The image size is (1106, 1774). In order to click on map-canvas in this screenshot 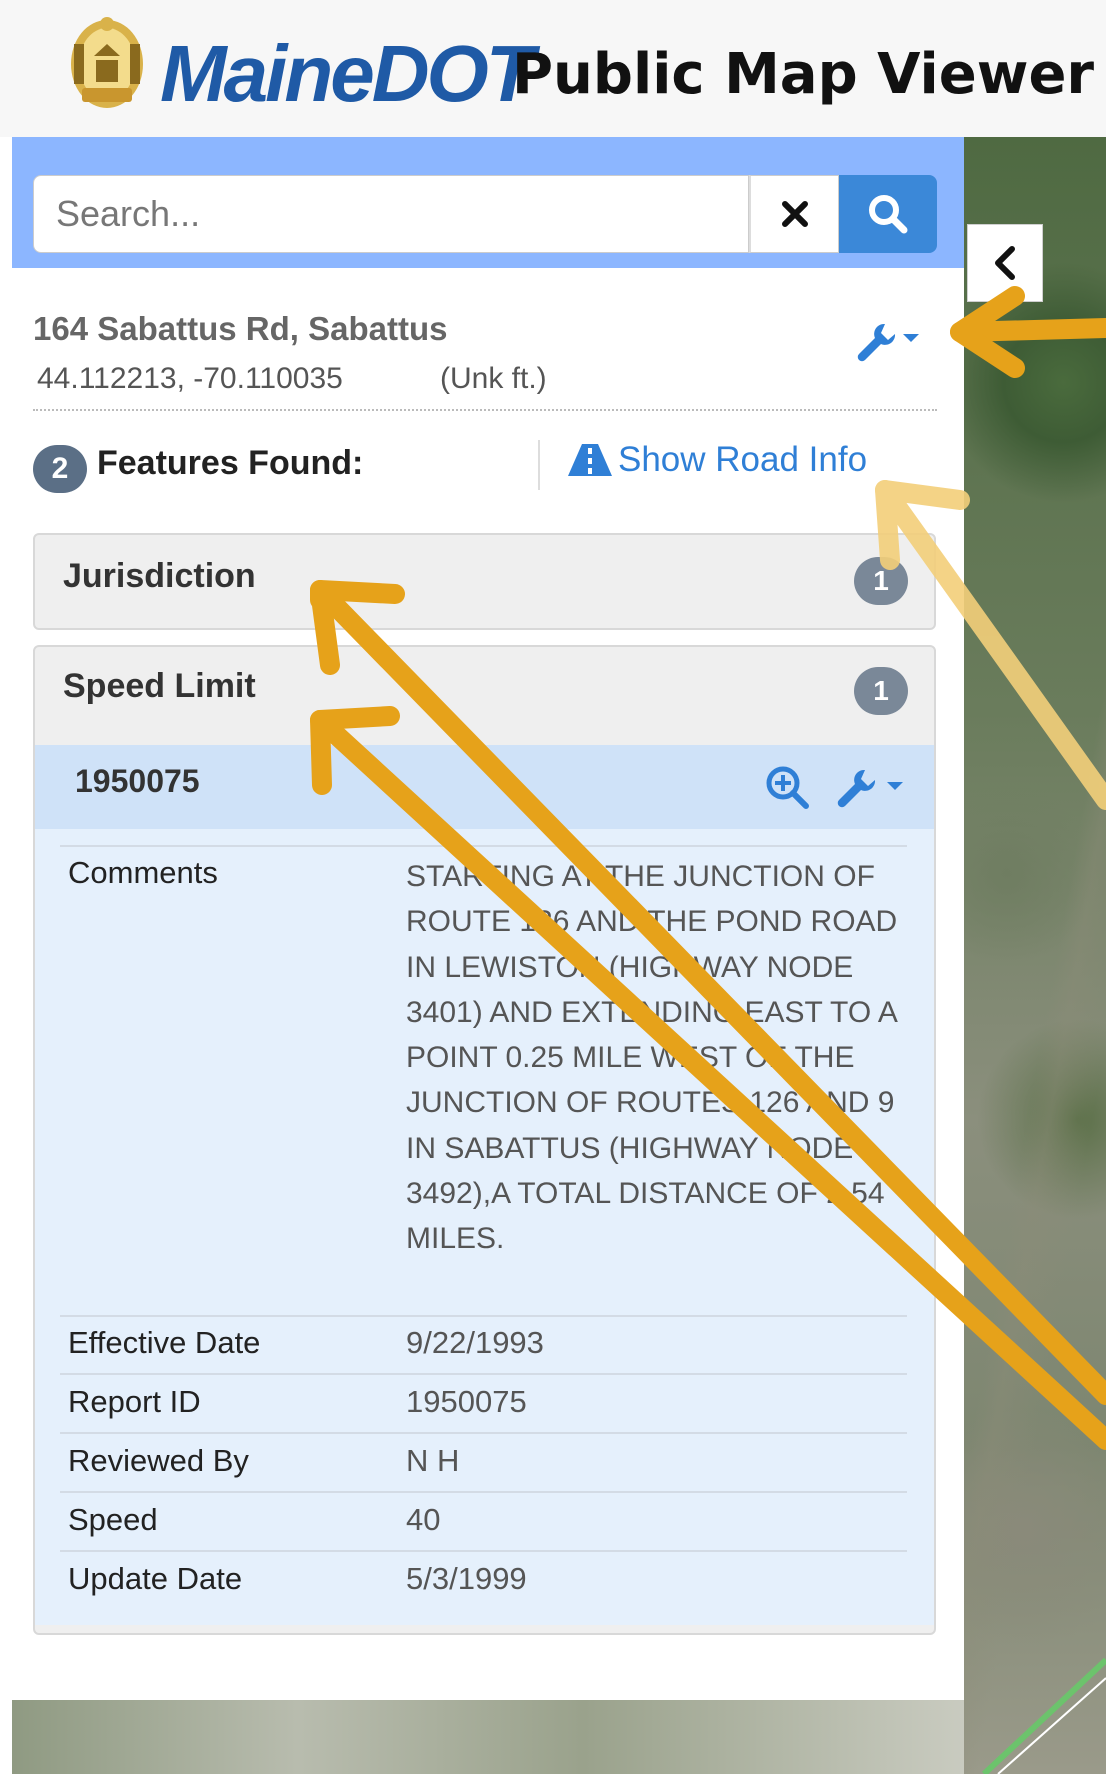, I will do `click(1035, 955)`.